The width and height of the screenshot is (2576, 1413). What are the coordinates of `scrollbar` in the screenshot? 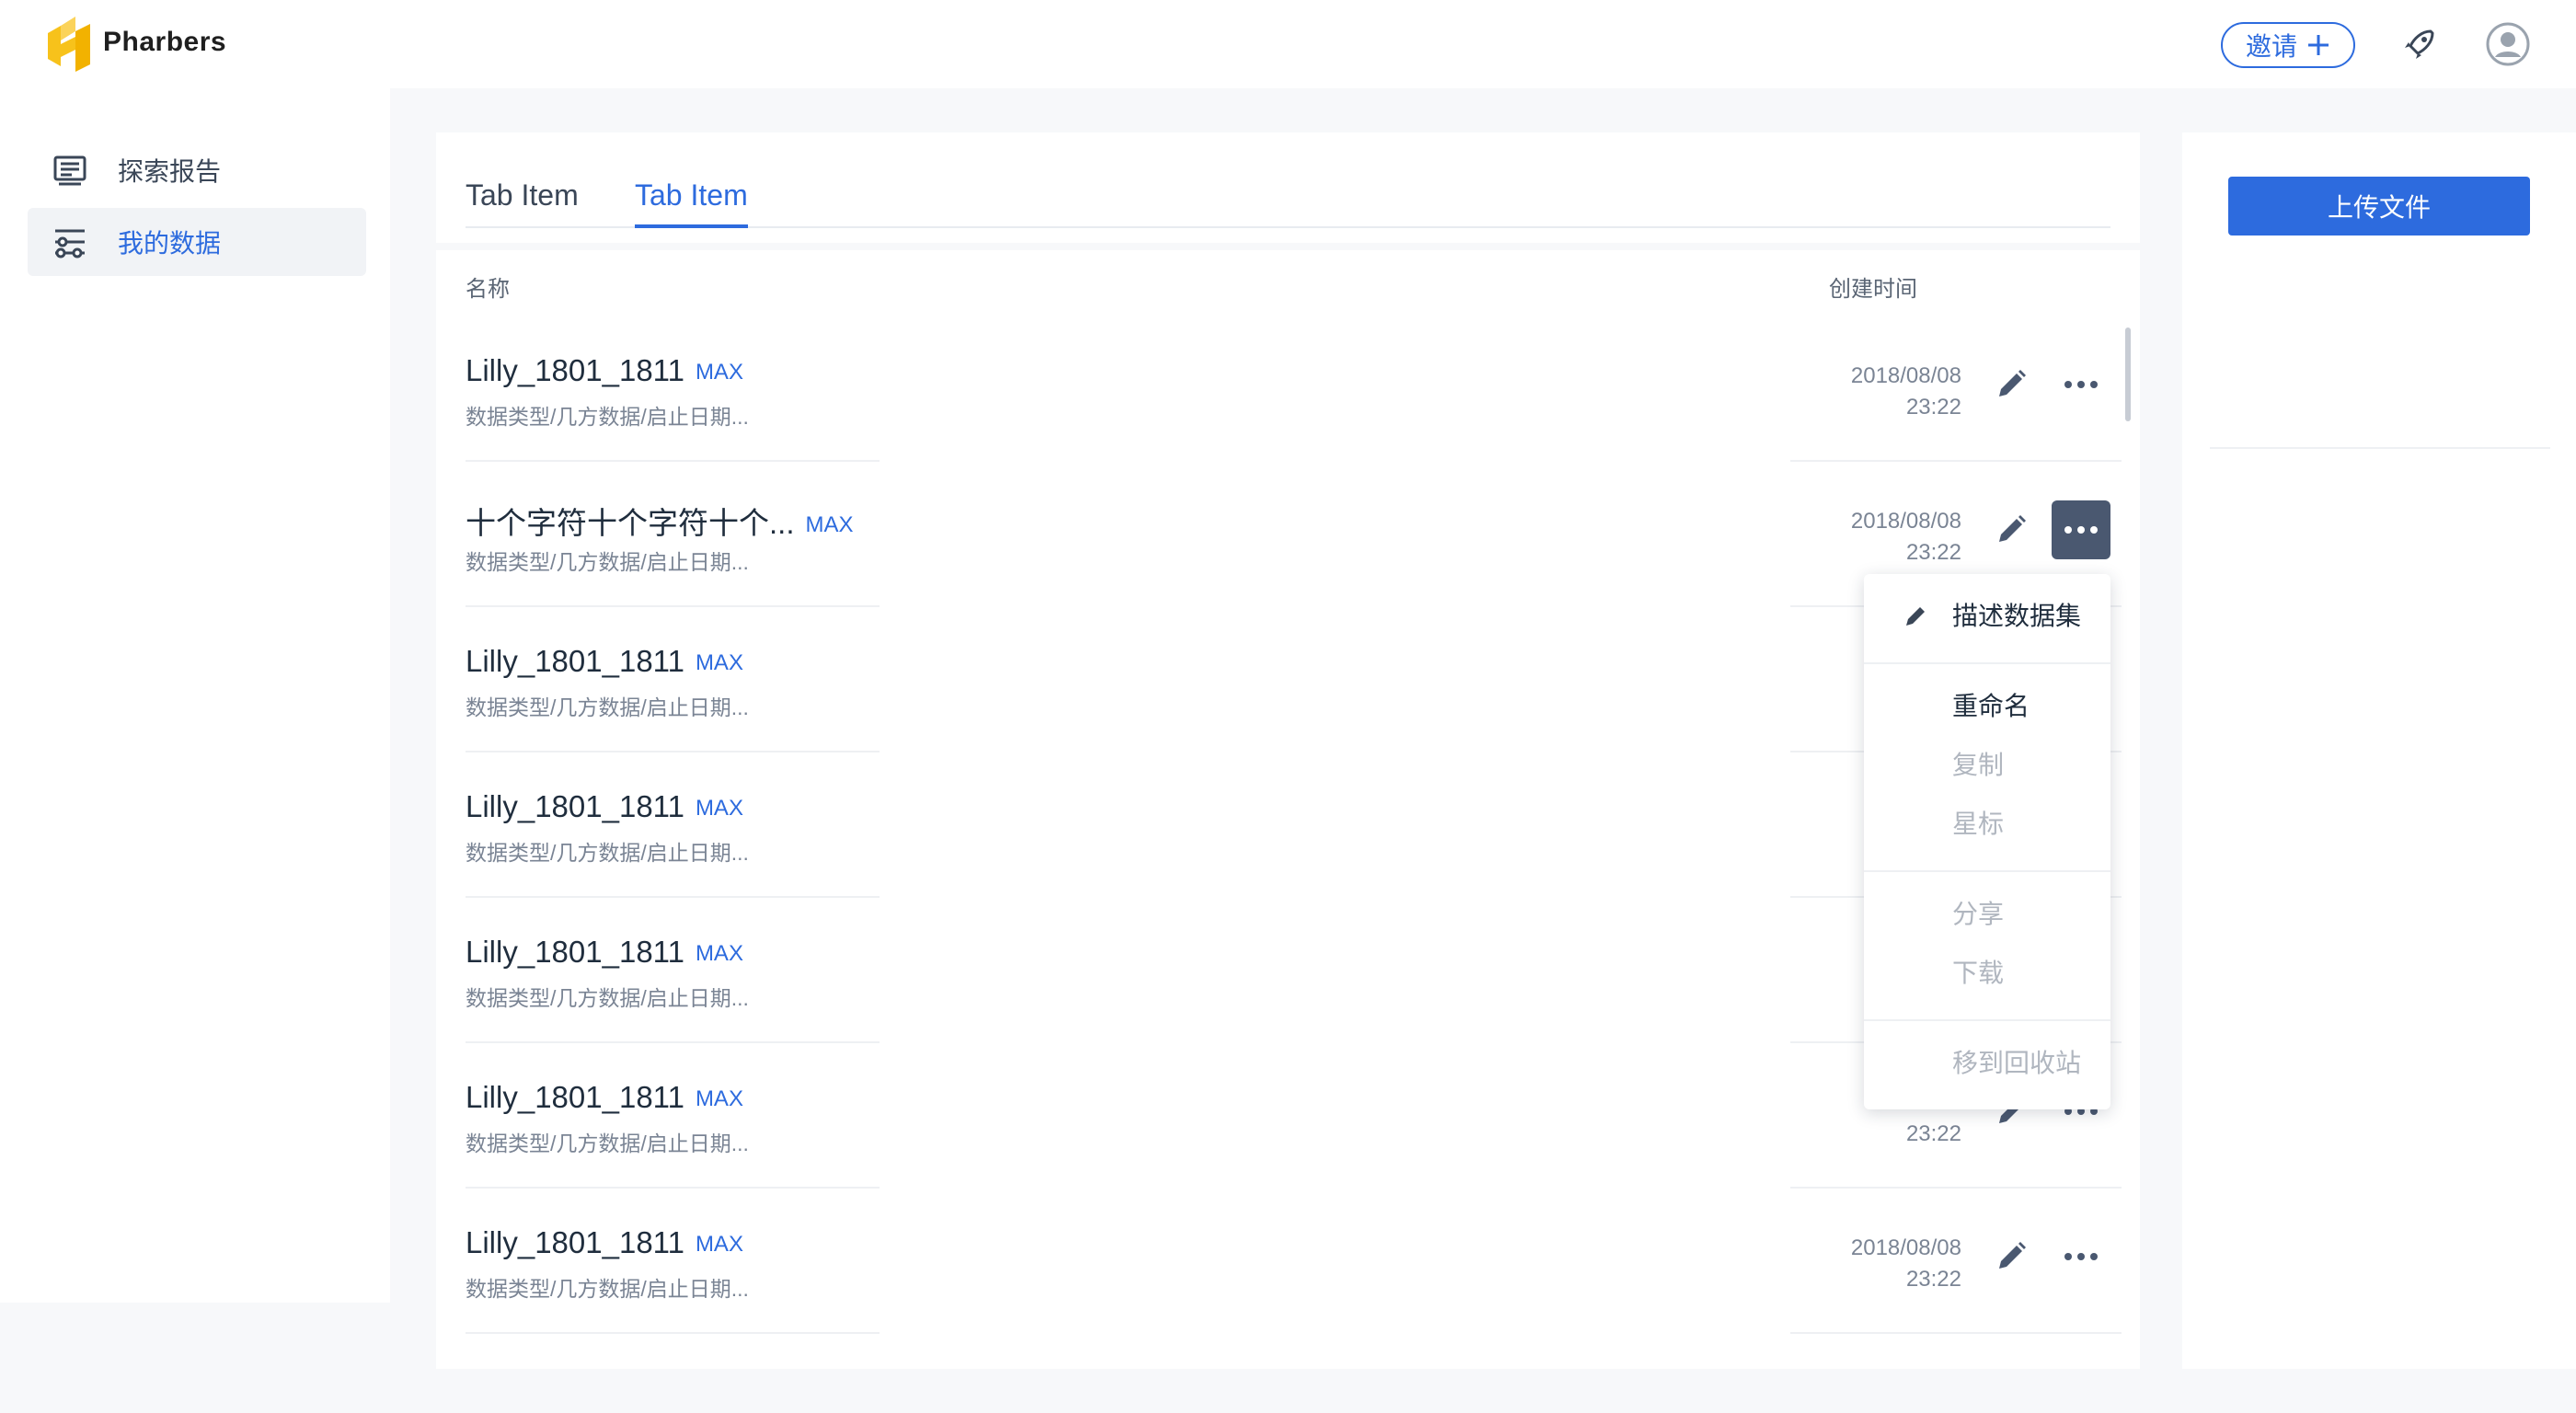 It's located at (2128, 374).